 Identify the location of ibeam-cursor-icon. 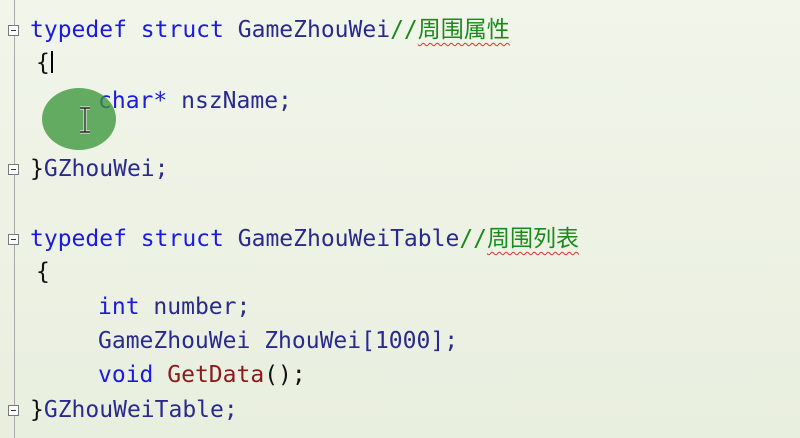
(85, 120).